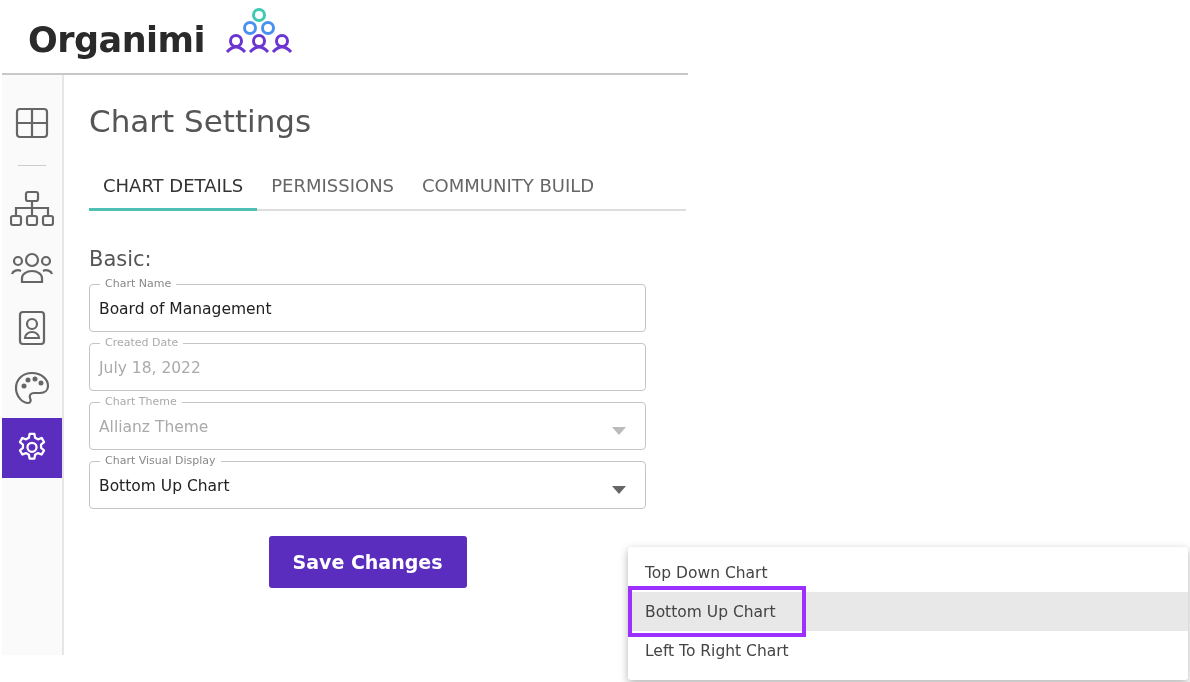 This screenshot has height=682, width=1190. I want to click on field-value: Allianz Theme, so click(154, 427).